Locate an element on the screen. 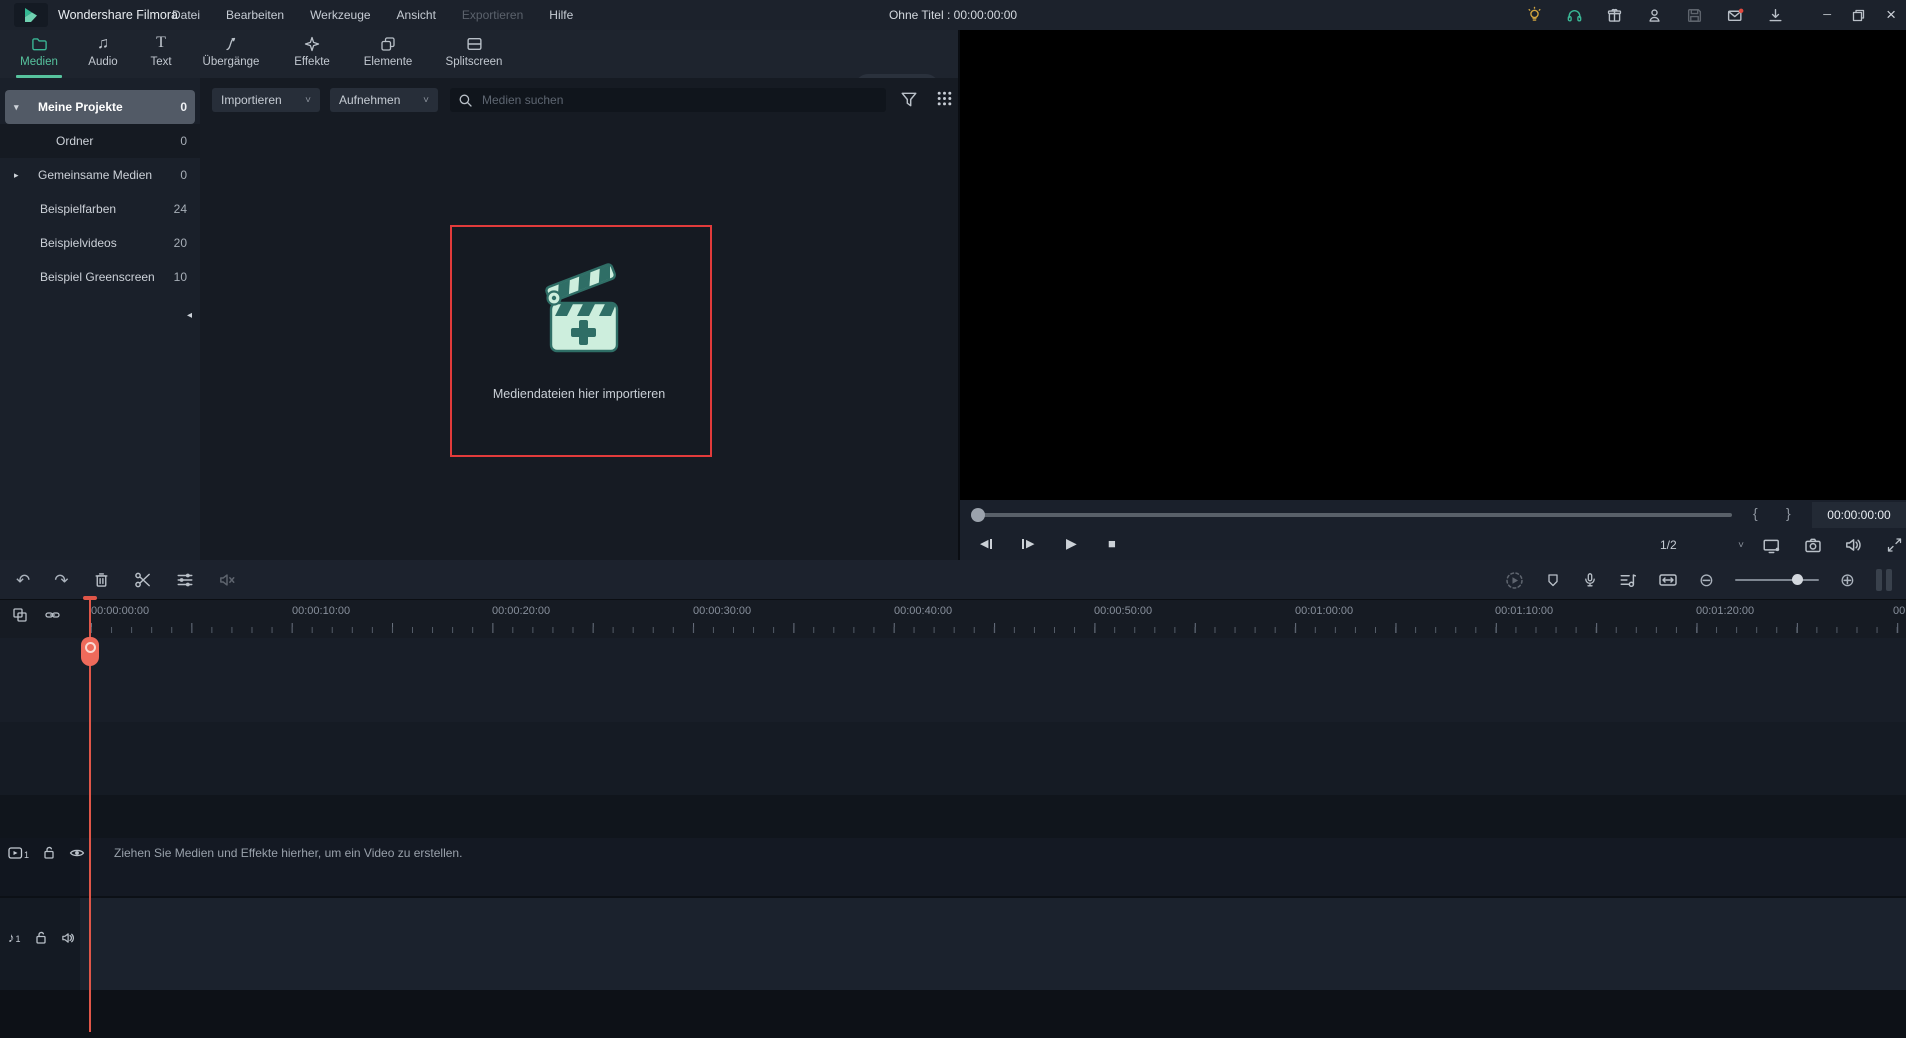 Image resolution: width=1906 pixels, height=1038 pixels. menu-ansicht: Ansicht is located at coordinates (416, 15).